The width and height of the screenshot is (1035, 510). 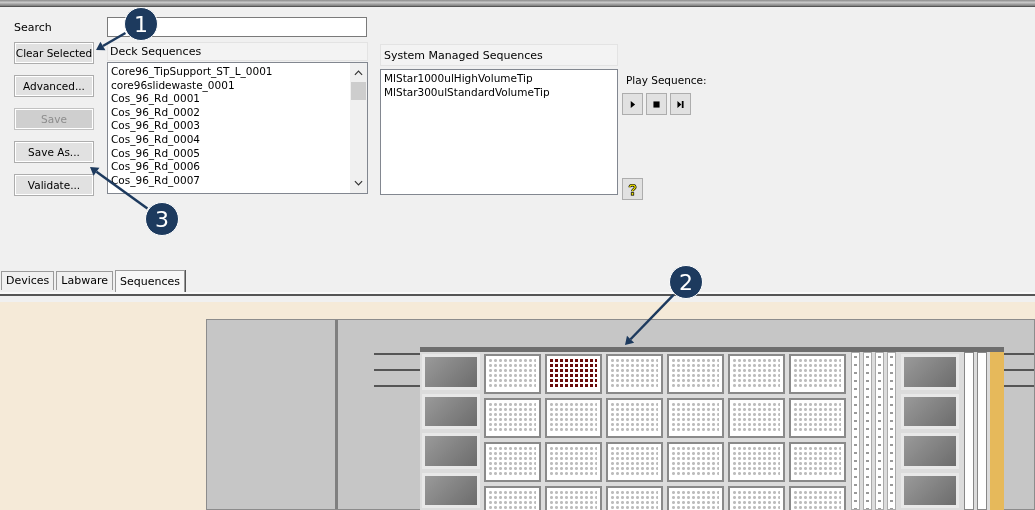 What do you see at coordinates (666, 80) in the screenshot?
I see `play-sequence-label: Play Sequence:` at bounding box center [666, 80].